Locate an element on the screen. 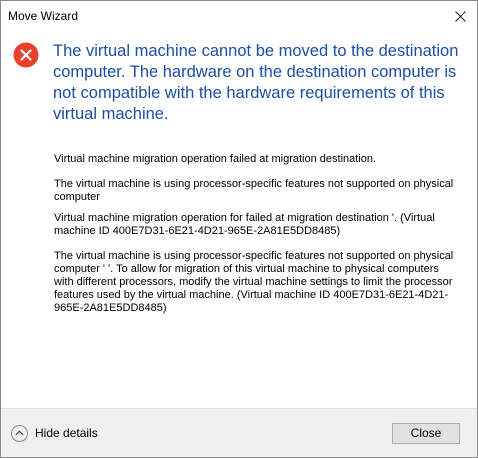 Image resolution: width=478 pixels, height=458 pixels. hide-details-label: Hide details is located at coordinates (66, 433).